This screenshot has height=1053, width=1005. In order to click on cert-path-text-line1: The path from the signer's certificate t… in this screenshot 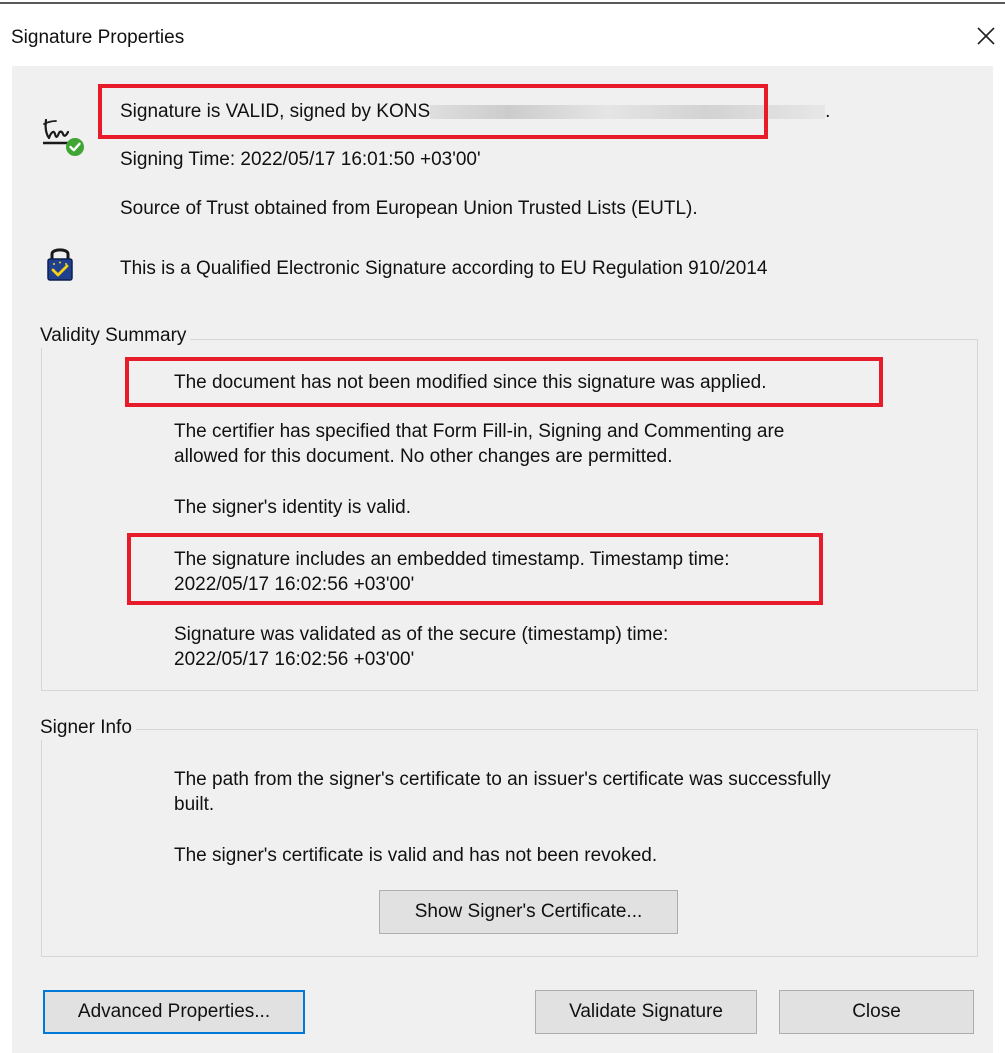, I will do `click(502, 779)`.